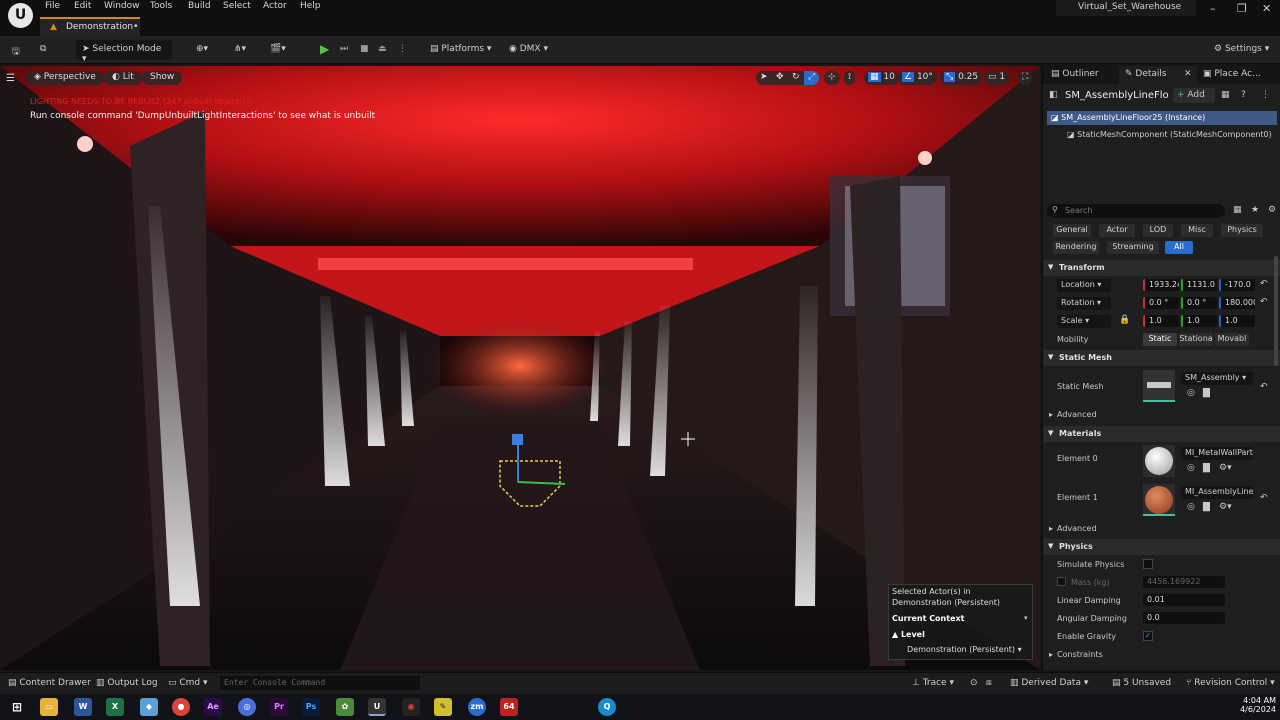 The image size is (1280, 720). I want to click on filter-all: All, so click(1179, 247).